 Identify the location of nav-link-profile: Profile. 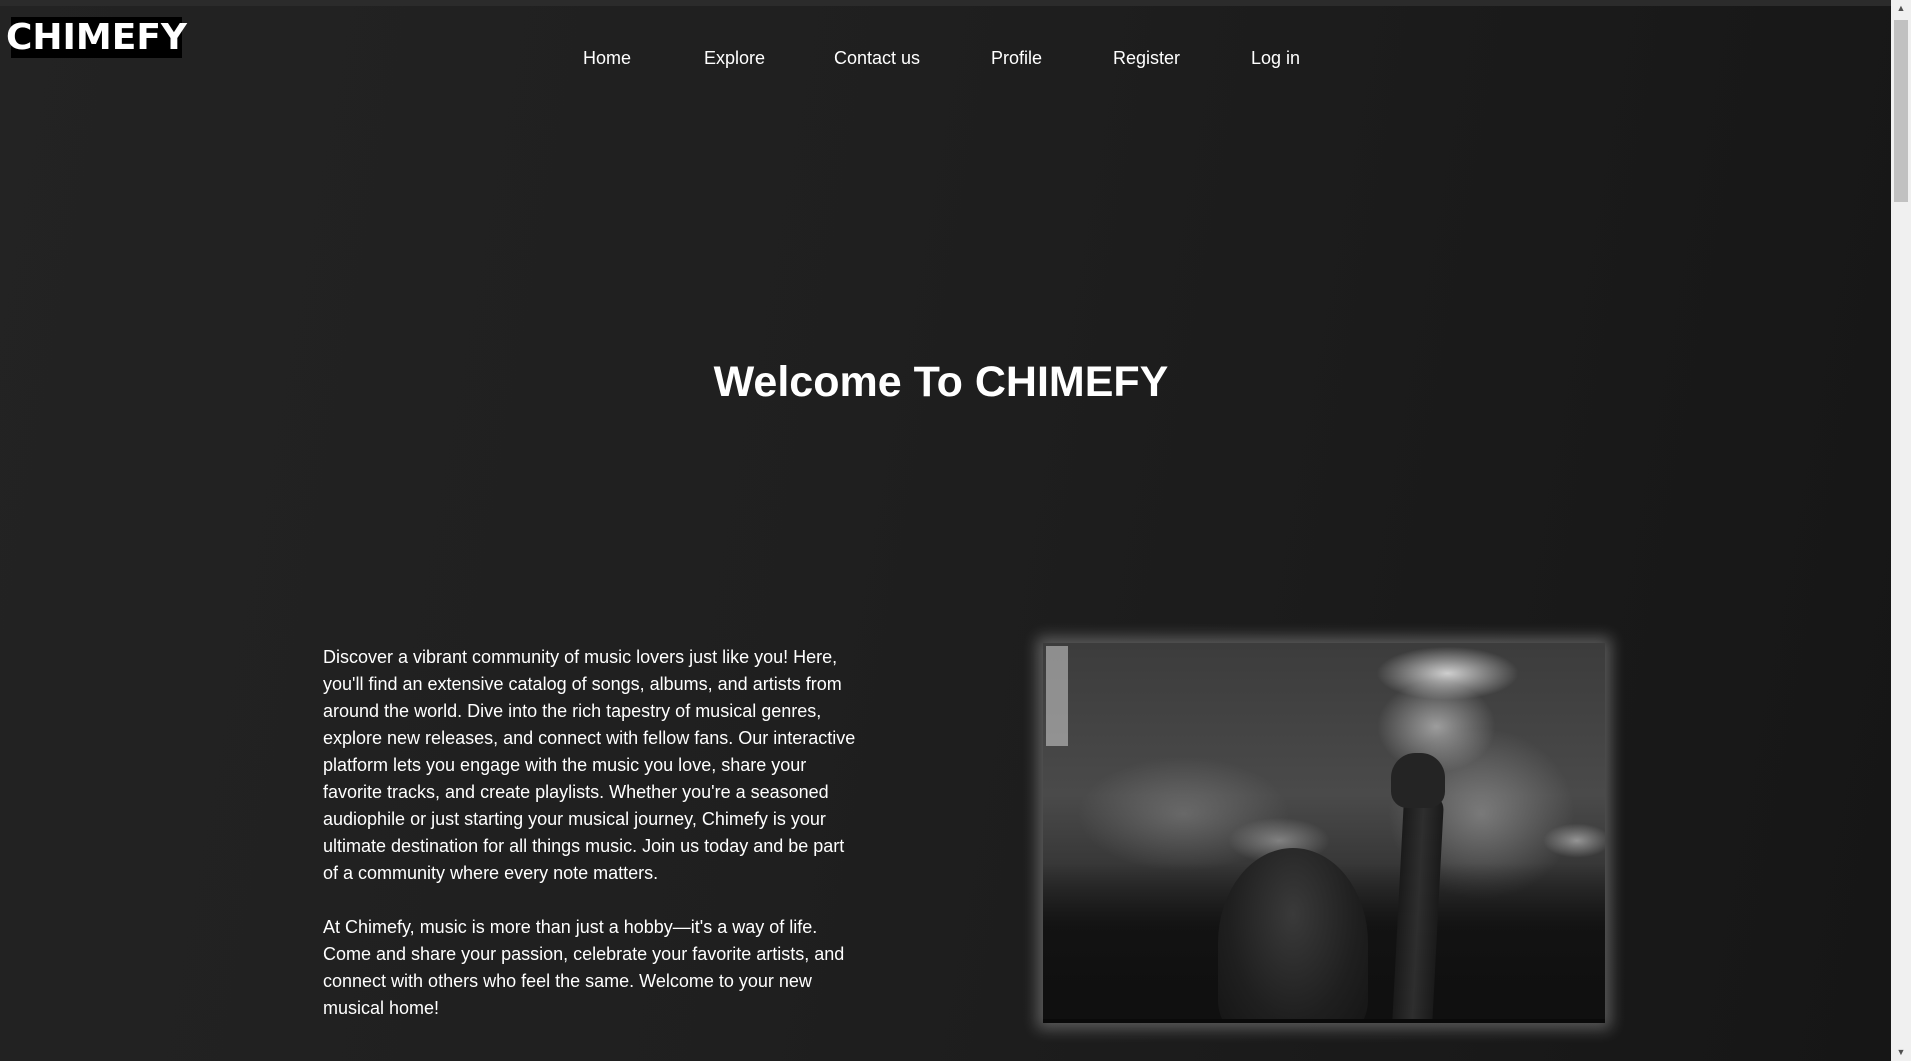
(1016, 58).